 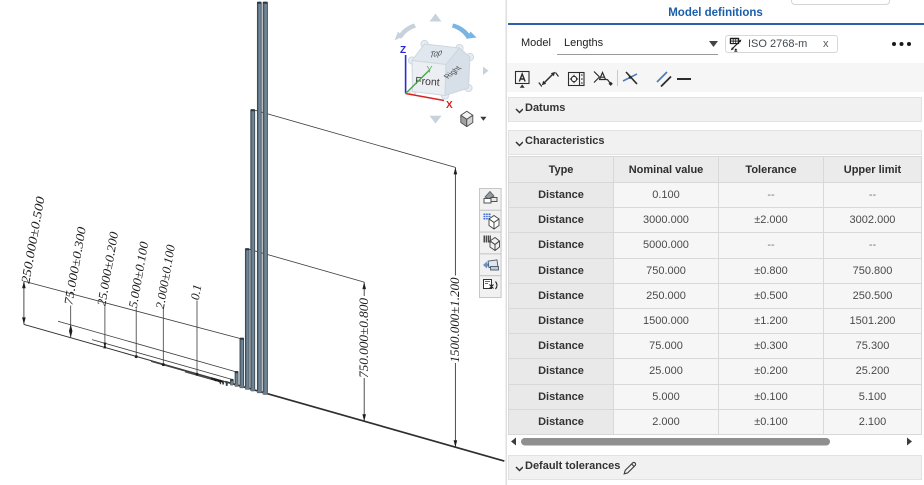 What do you see at coordinates (449, 105) in the screenshot?
I see `svg-text: X` at bounding box center [449, 105].